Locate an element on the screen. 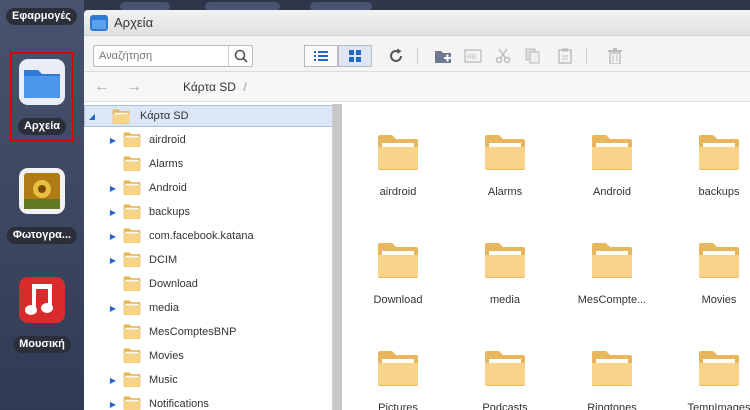 The image size is (750, 410). file-grid-item-label: Ringtones is located at coordinates (612, 406).